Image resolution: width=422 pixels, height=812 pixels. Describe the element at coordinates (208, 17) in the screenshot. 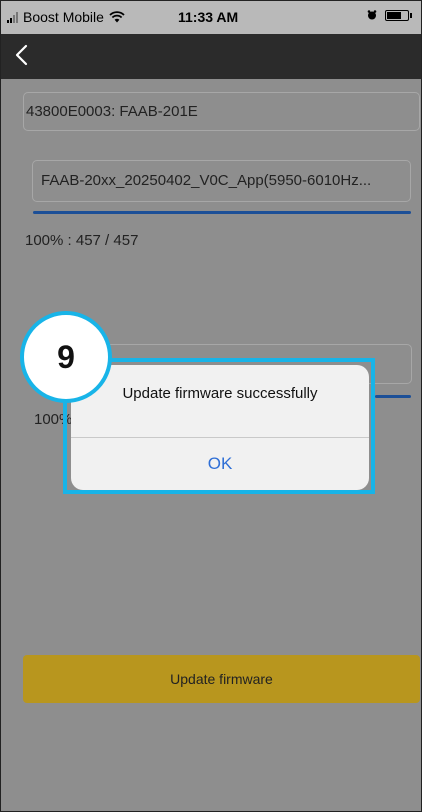

I see `status-time: 11:33 AM` at that location.